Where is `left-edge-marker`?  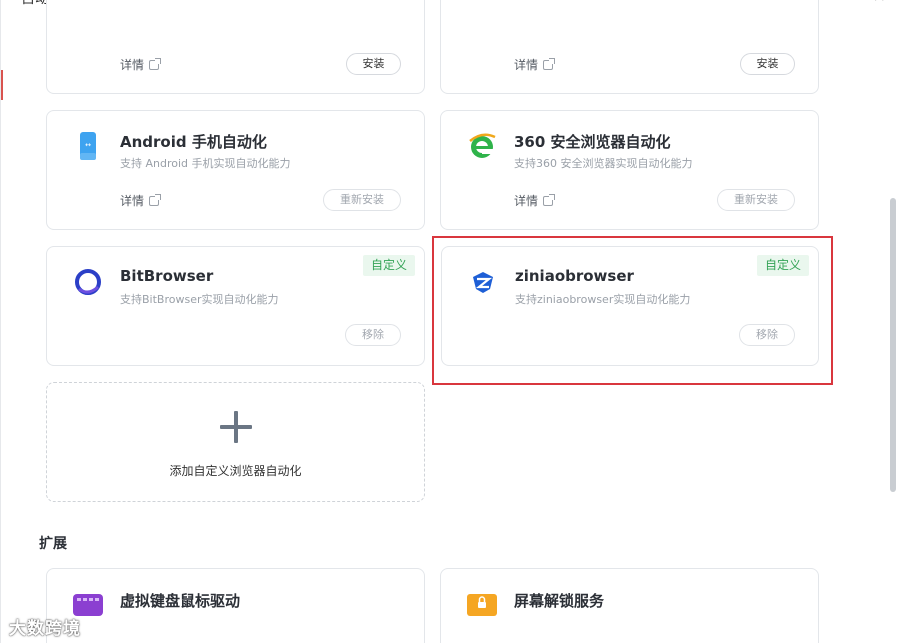
left-edge-marker is located at coordinates (2, 85).